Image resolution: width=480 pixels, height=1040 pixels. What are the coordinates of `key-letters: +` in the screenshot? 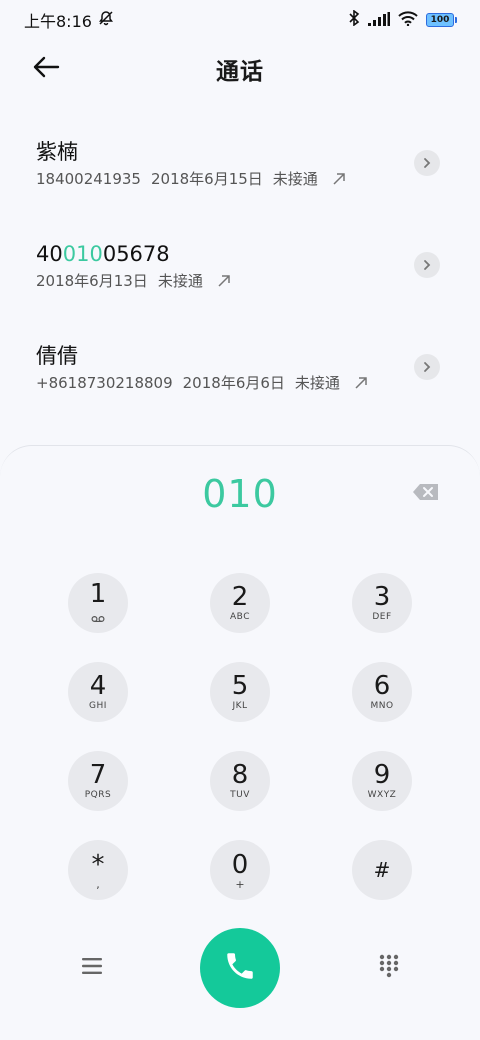 It's located at (240, 884).